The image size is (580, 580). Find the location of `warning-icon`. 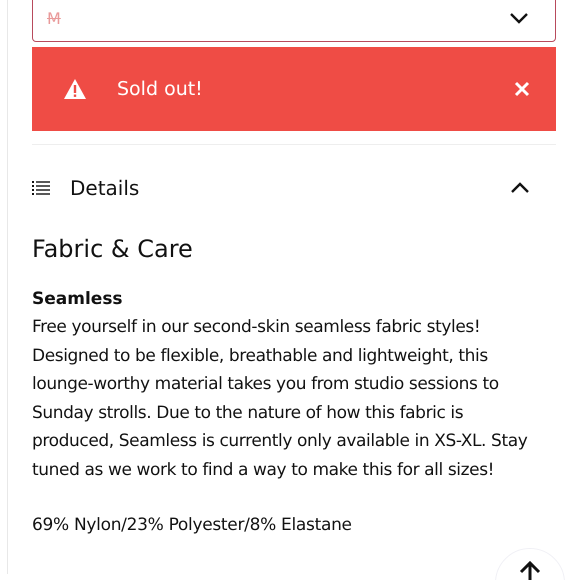

warning-icon is located at coordinates (75, 89).